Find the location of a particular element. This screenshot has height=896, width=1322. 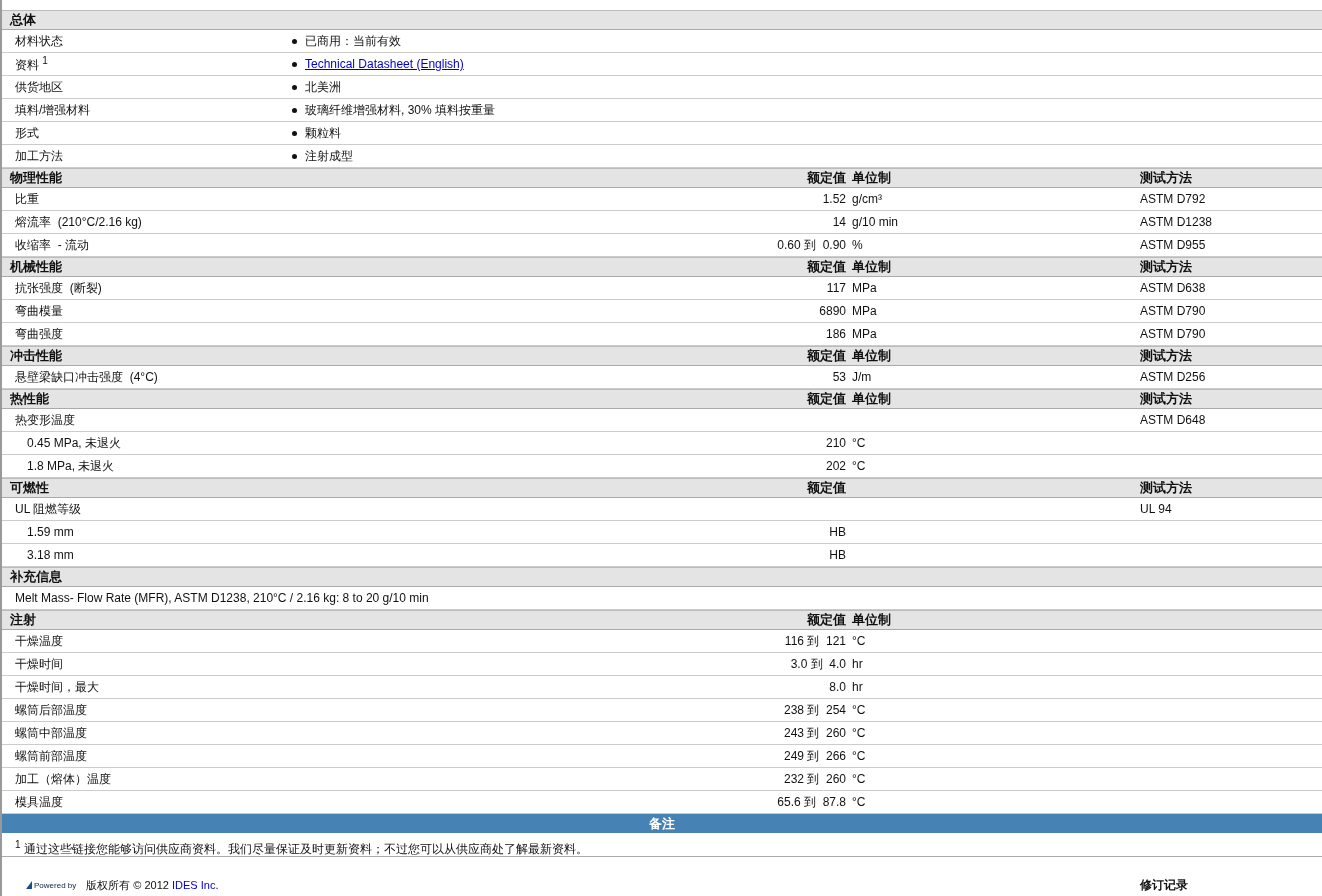

property-label: 3.18 mm is located at coordinates (50, 555).